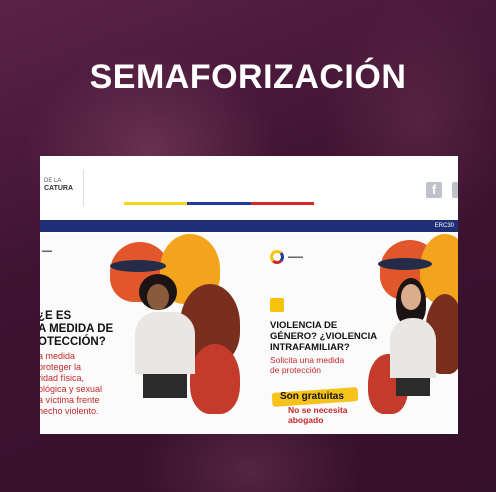  I want to click on flag-stripe, so click(219, 203).